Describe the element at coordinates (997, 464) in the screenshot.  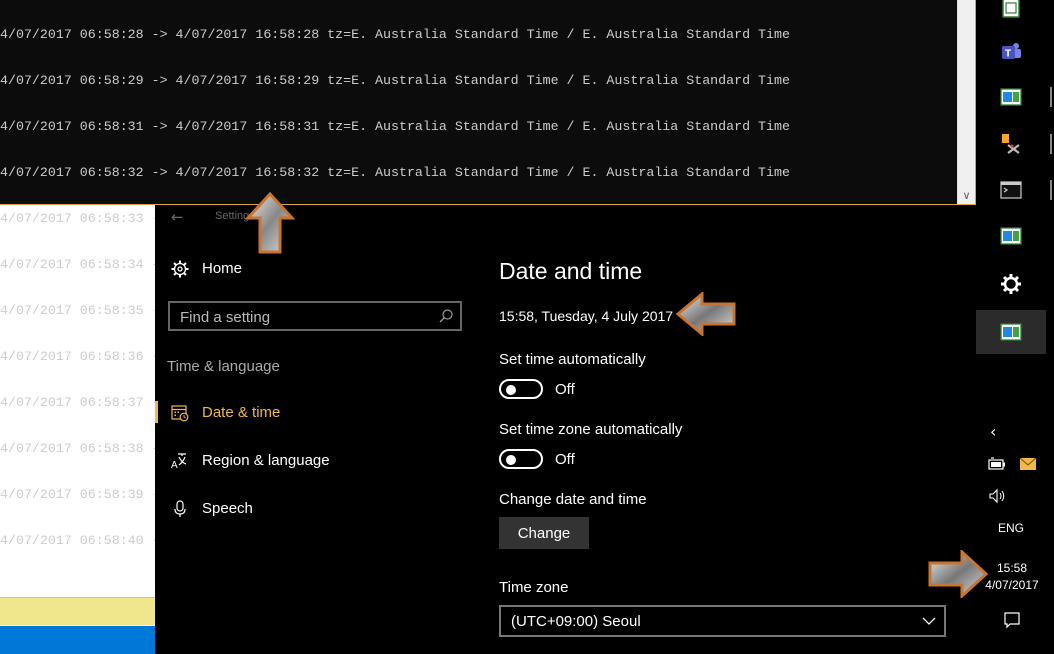
I see `battery-icon` at that location.